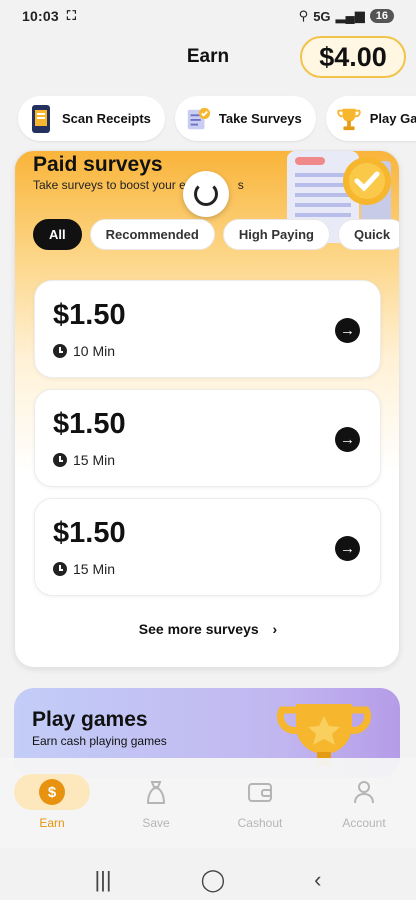  I want to click on nav-account: Account, so click(364, 803).